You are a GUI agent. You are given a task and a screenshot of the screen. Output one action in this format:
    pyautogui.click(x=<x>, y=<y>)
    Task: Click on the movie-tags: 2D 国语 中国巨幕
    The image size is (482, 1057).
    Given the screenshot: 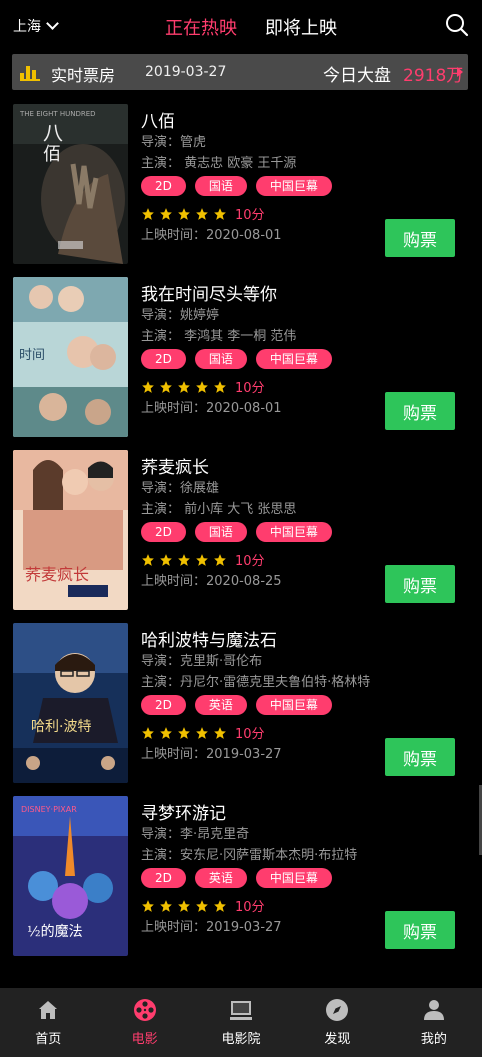 What is the action you would take?
    pyautogui.click(x=236, y=186)
    